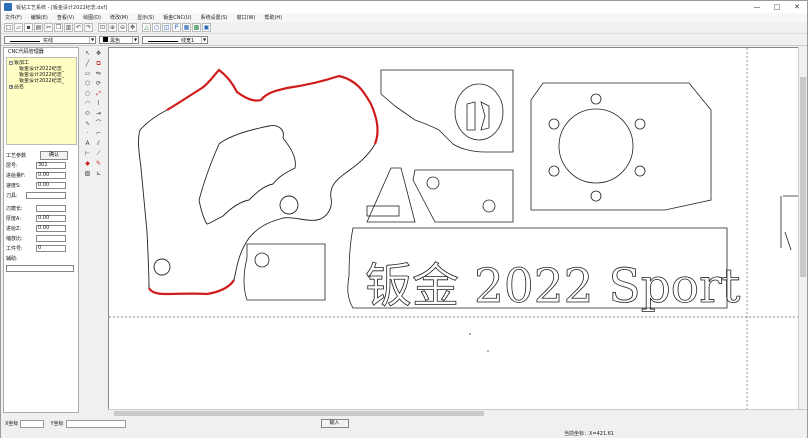 This screenshot has width=808, height=438. Describe the element at coordinates (246, 17) in the screenshot. I see `menu-window: 窗口(W)` at that location.